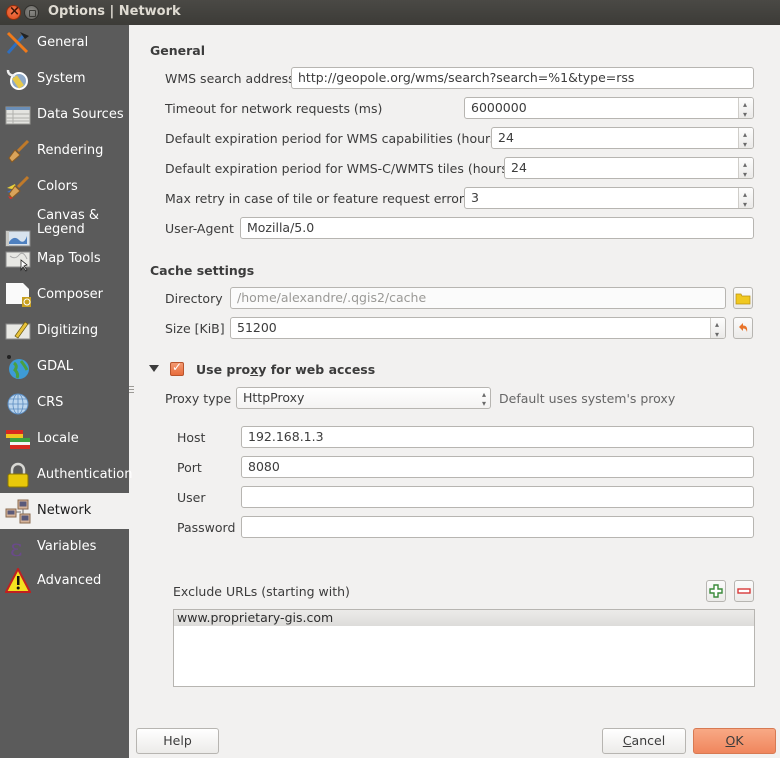 The height and width of the screenshot is (758, 780). I want to click on sidebar-item-digitizing: Digitizing, so click(64, 331).